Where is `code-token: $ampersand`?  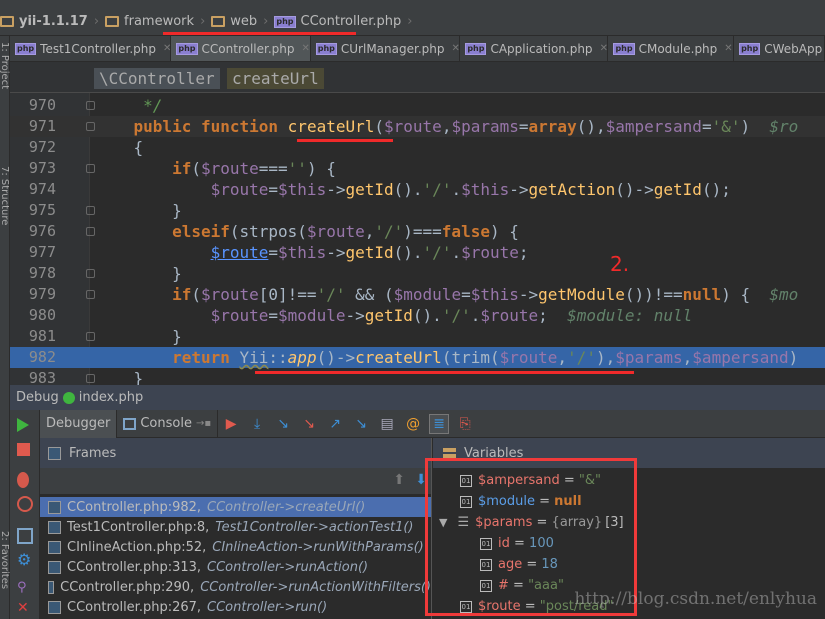
code-token: $ampersand is located at coordinates (740, 357).